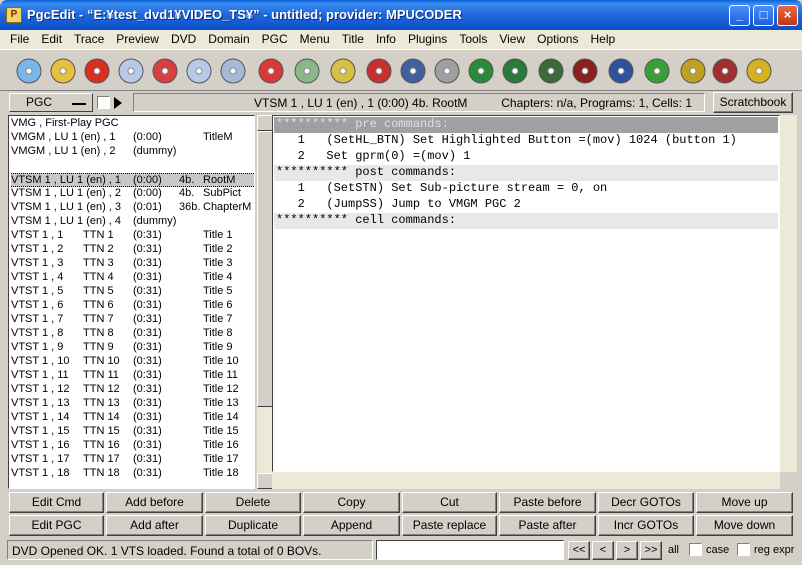 The image size is (802, 565). What do you see at coordinates (132, 446) in the screenshot?
I see `pgc-list-row: VTST 1 , 16 TTN 16 (0:31) Title 16` at bounding box center [132, 446].